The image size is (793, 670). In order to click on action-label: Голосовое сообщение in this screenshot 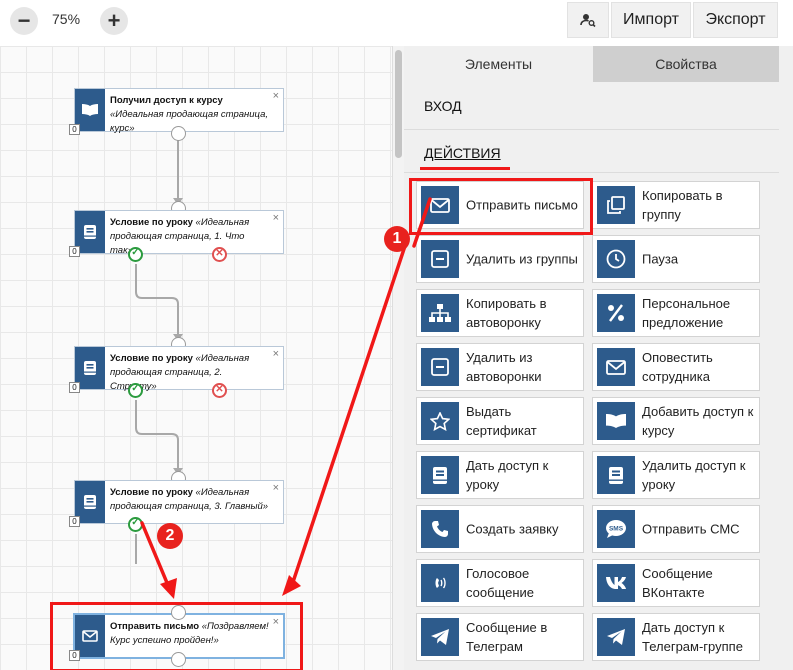, I will do `click(500, 583)`.